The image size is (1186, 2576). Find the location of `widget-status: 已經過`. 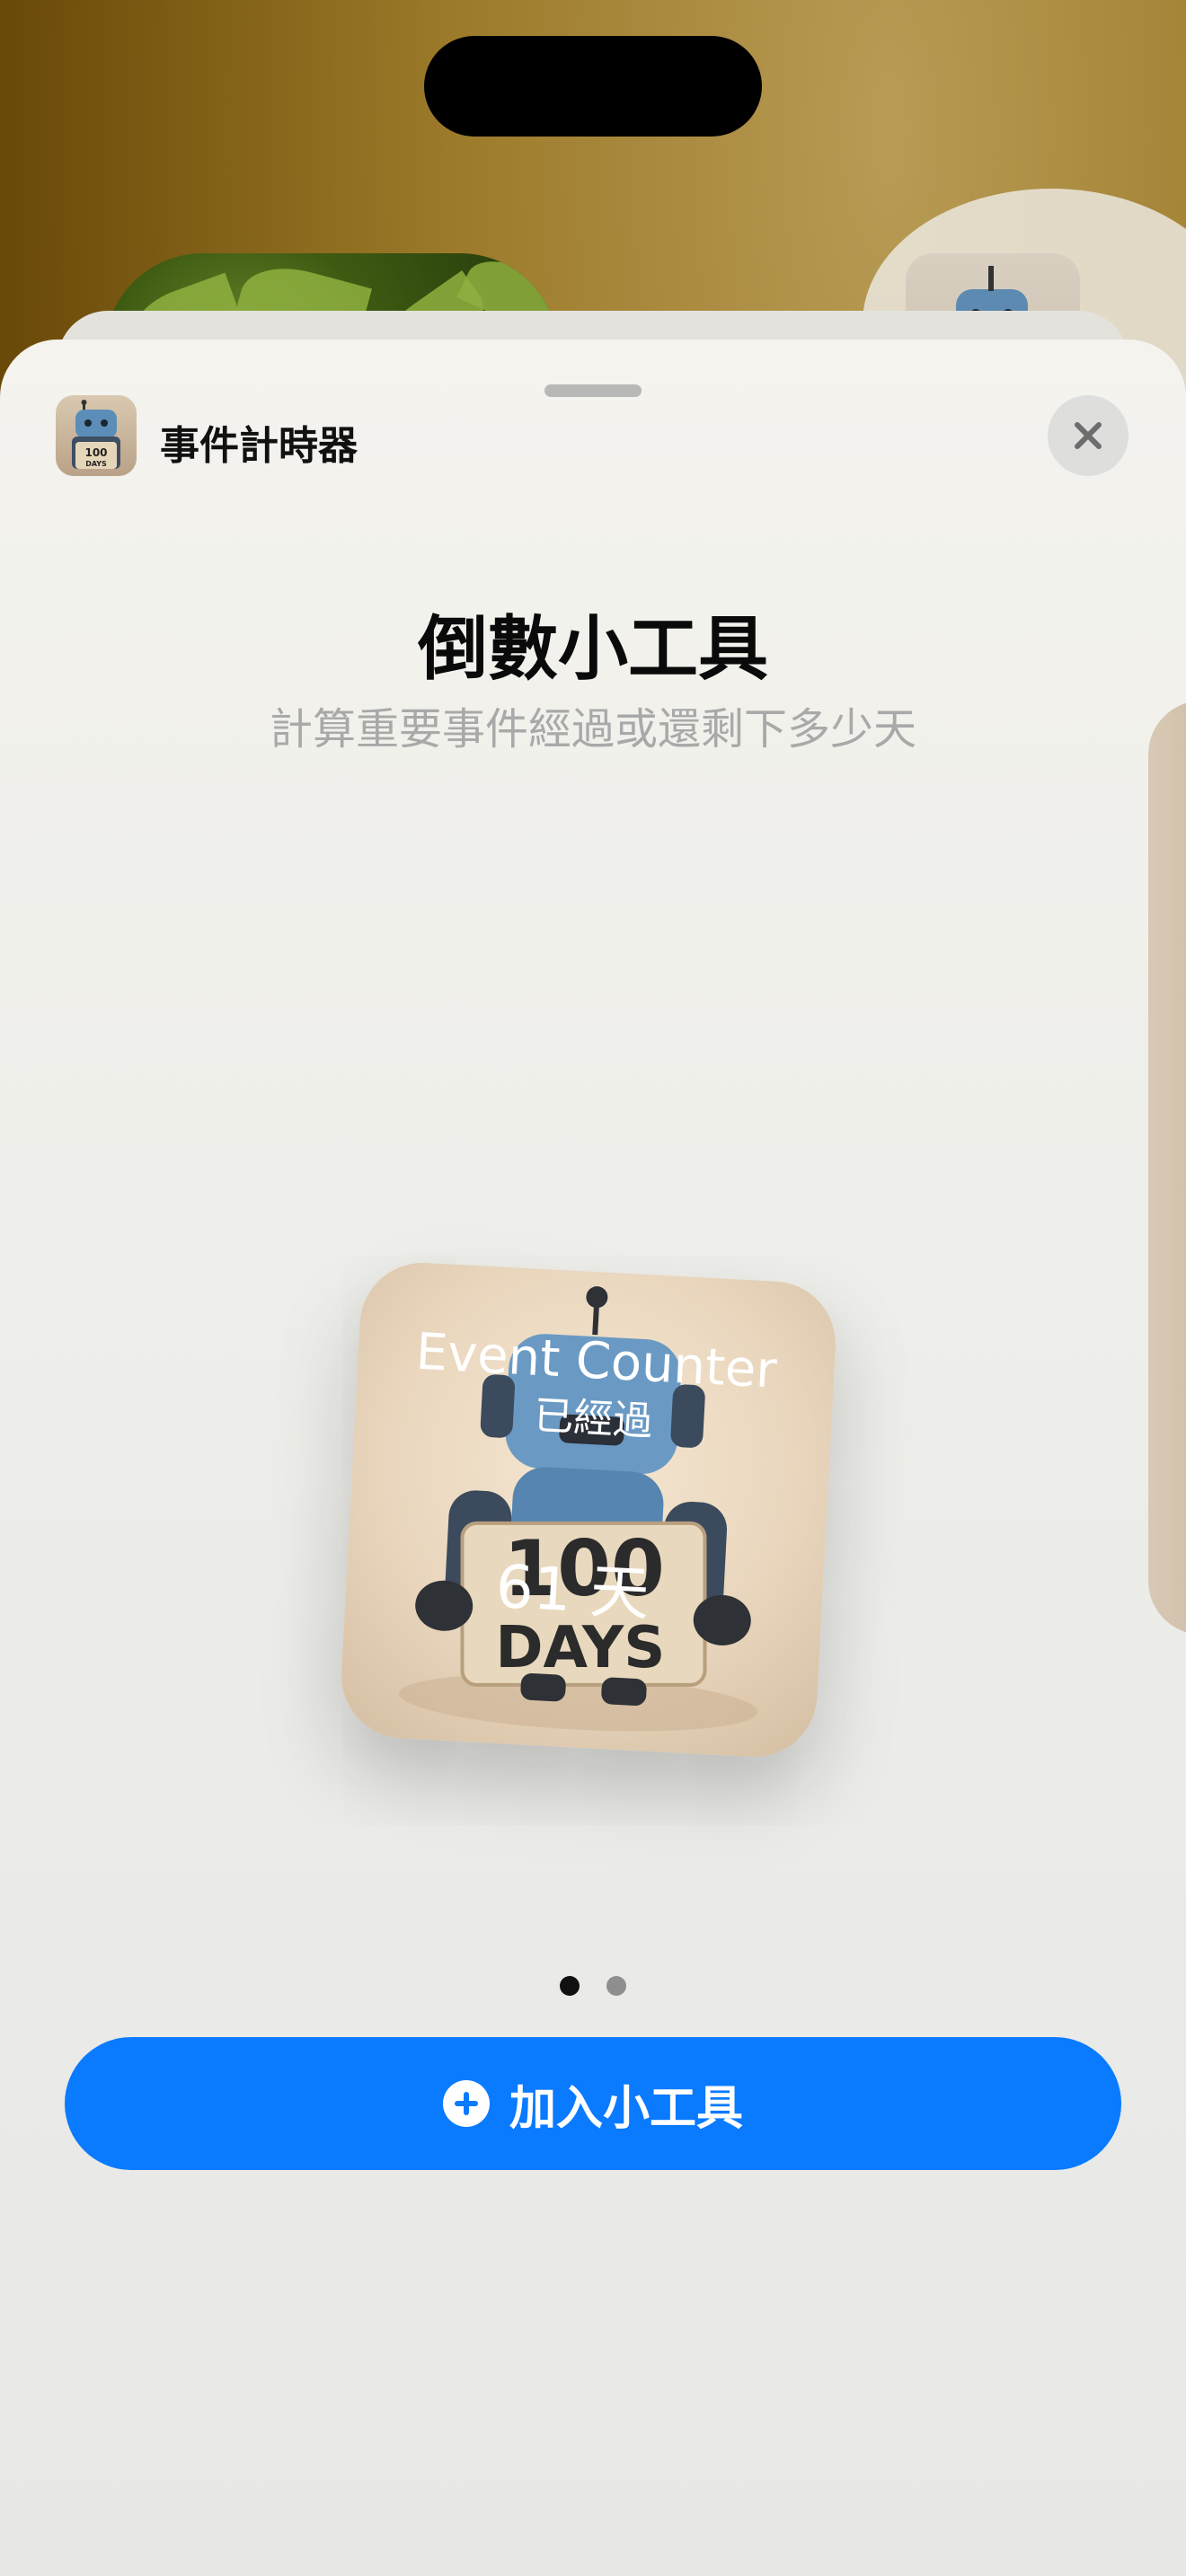

widget-status: 已經過 is located at coordinates (593, 1419).